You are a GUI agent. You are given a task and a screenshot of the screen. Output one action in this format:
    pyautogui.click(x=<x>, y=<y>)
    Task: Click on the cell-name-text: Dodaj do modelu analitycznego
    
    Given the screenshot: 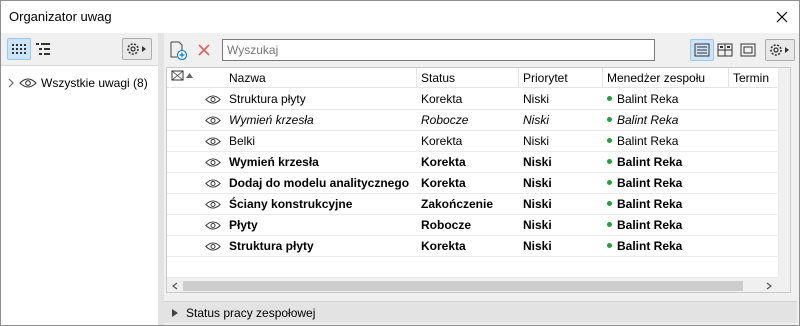 What is the action you would take?
    pyautogui.click(x=319, y=183)
    